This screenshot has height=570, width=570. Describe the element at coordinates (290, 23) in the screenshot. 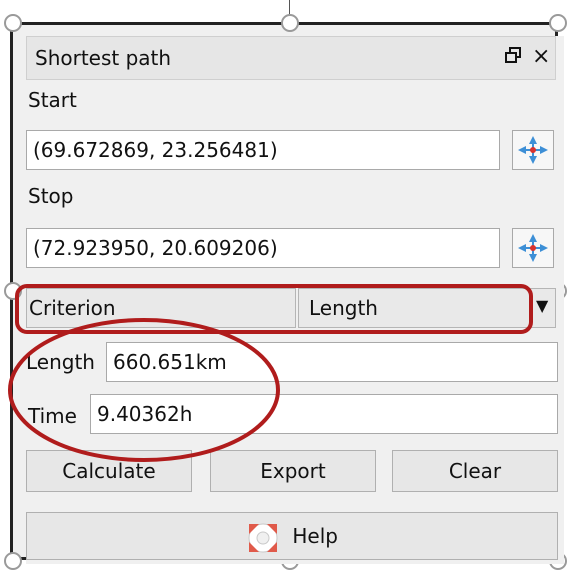

I see `resize-handle-top` at that location.